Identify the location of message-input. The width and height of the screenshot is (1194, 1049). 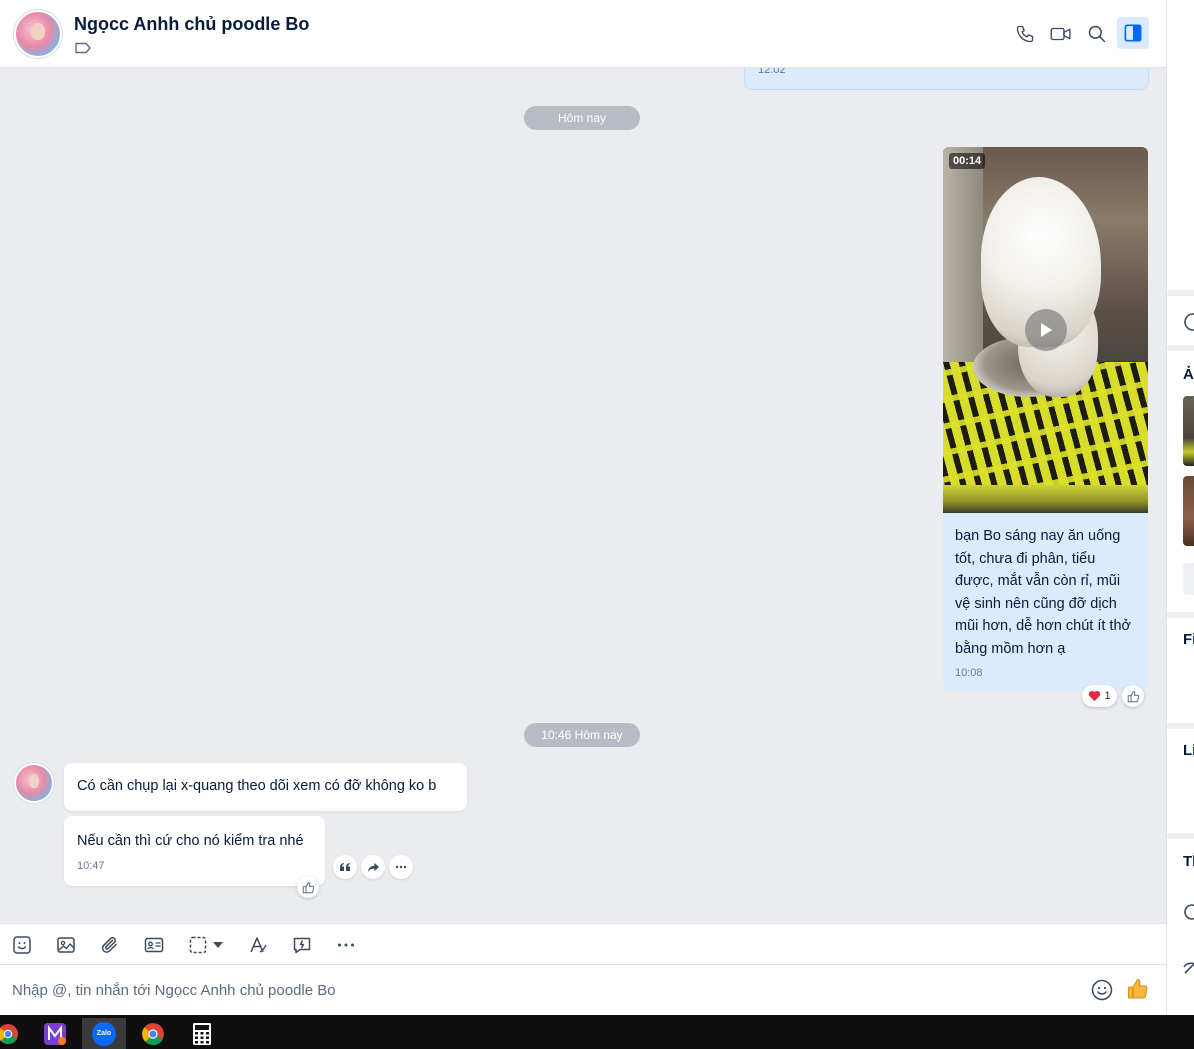
(542, 990).